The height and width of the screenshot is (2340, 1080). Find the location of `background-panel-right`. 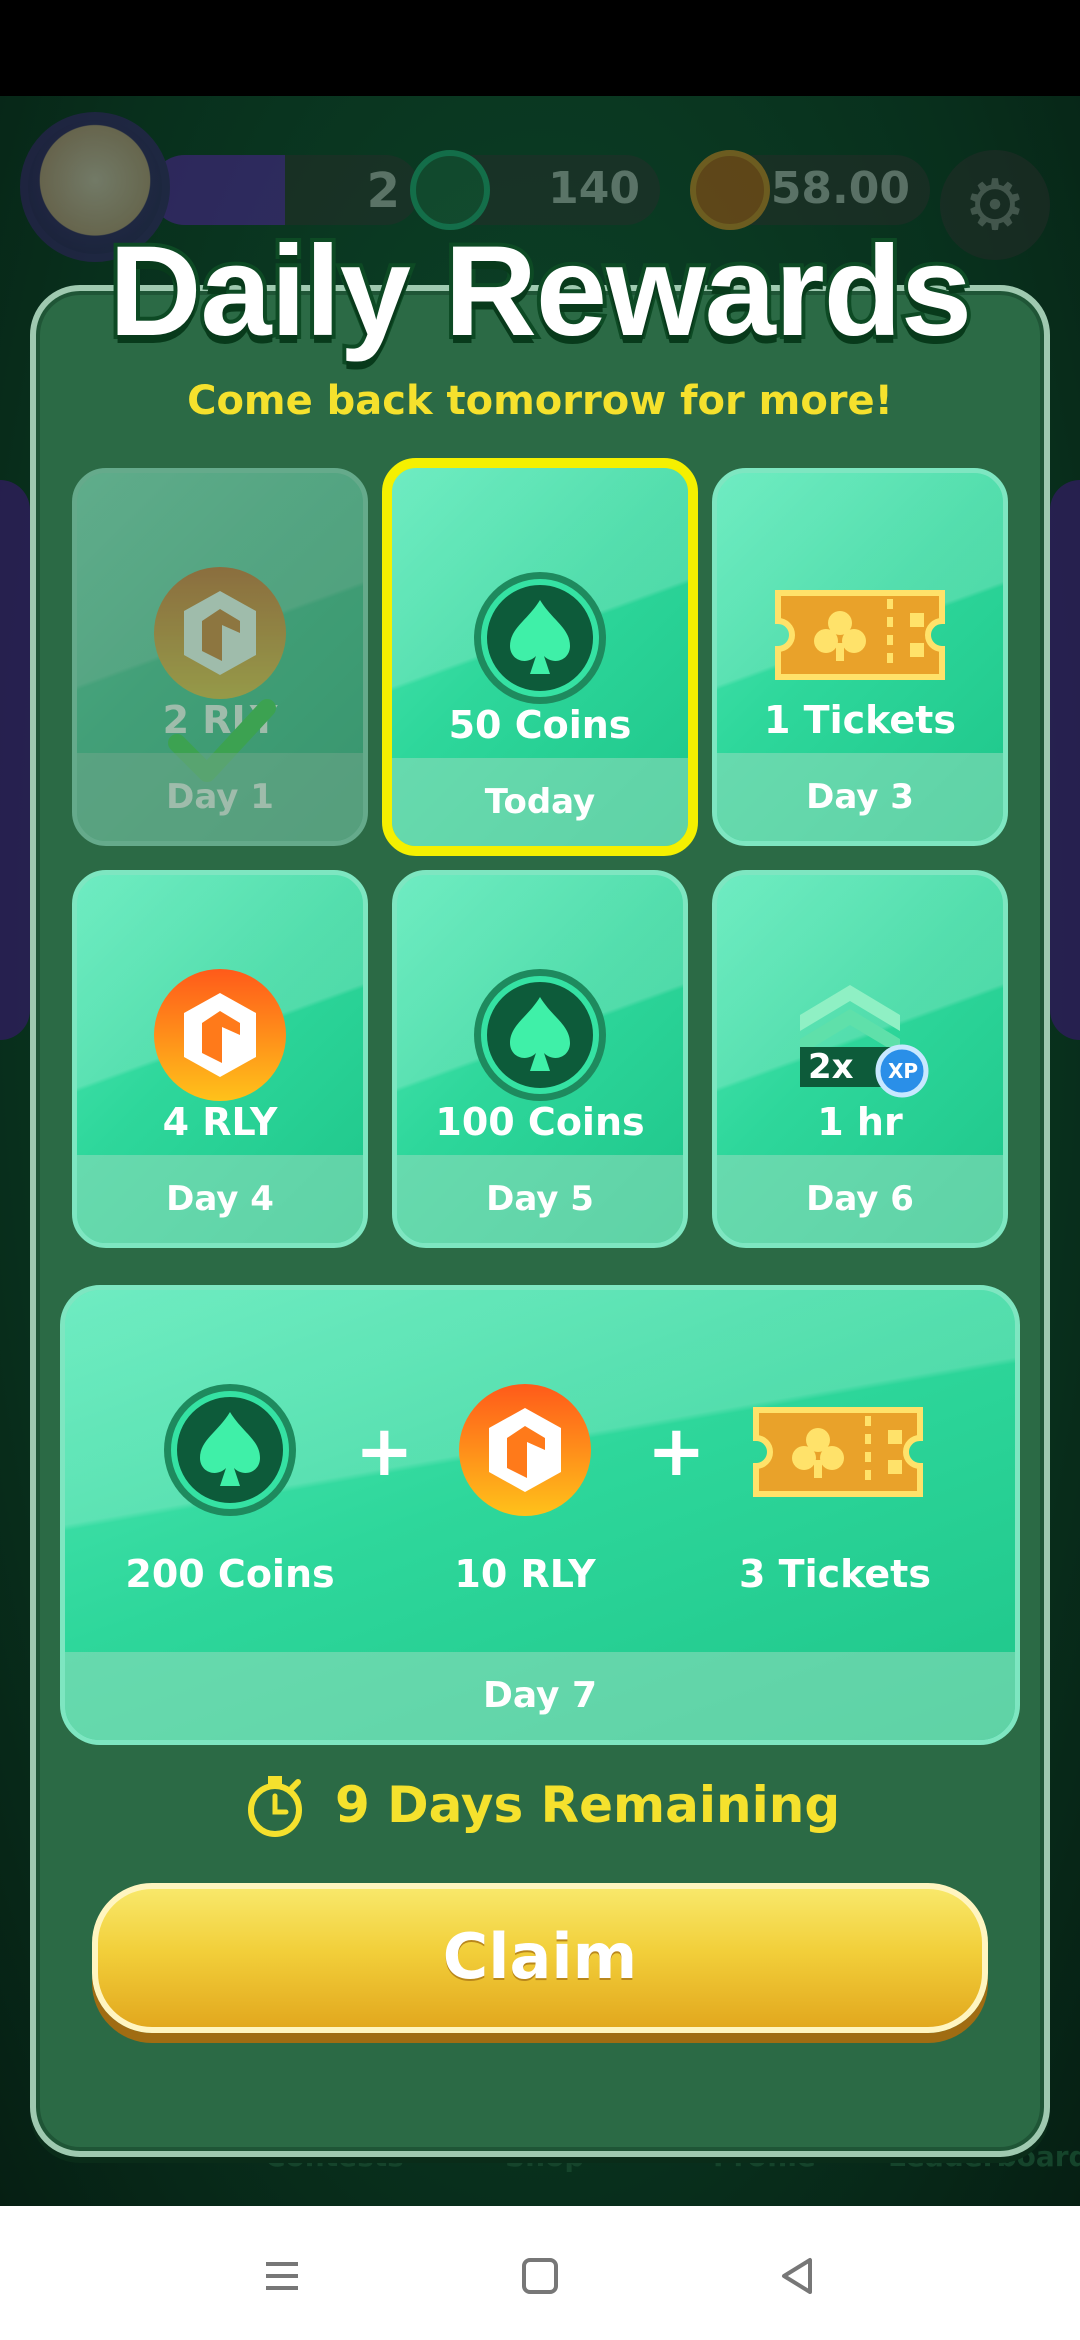

background-panel-right is located at coordinates (1065, 760).